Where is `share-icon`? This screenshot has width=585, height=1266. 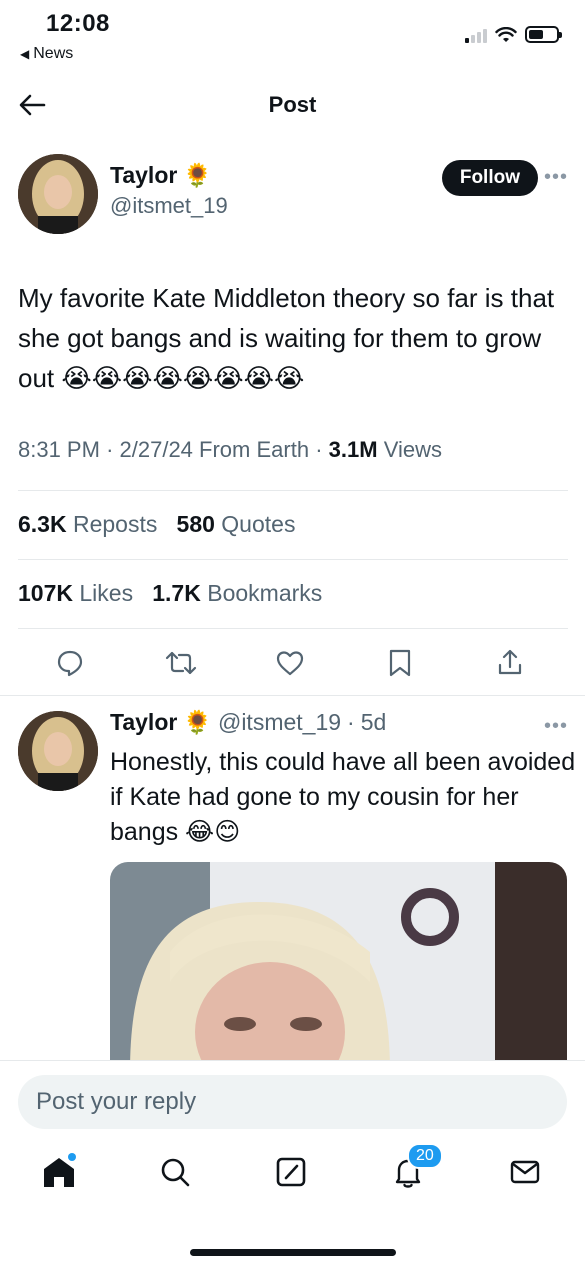 share-icon is located at coordinates (510, 662).